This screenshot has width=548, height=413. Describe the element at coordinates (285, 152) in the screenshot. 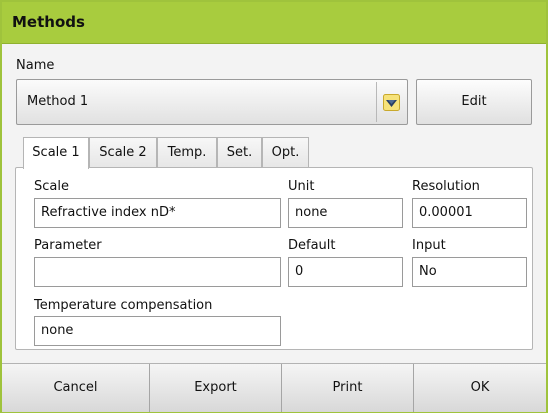

I see `tab-opt: Opt.` at that location.